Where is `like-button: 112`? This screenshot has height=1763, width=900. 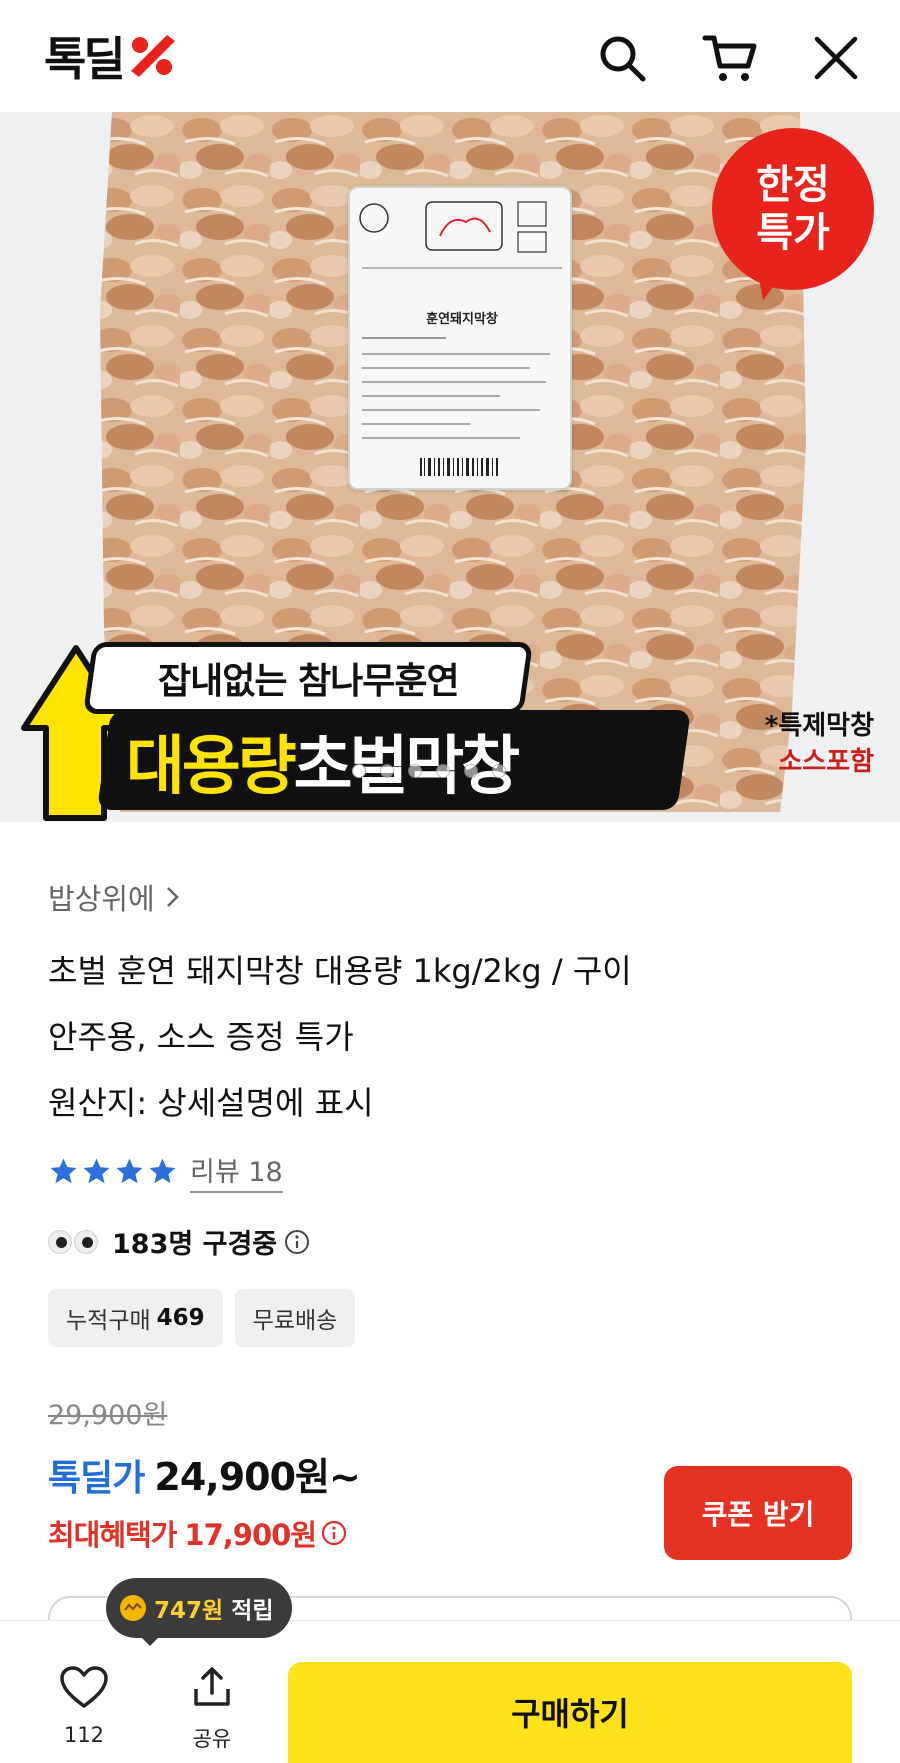 like-button: 112 is located at coordinates (84, 1706).